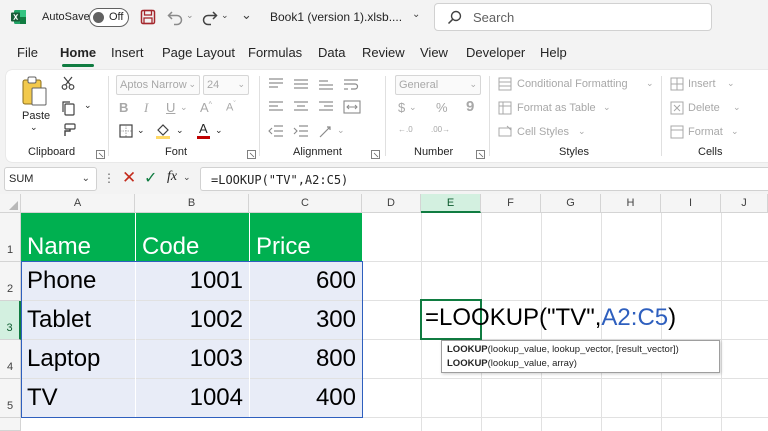 The height and width of the screenshot is (431, 768). What do you see at coordinates (226, 85) in the screenshot?
I see `font-size-select: 24 ⌄` at bounding box center [226, 85].